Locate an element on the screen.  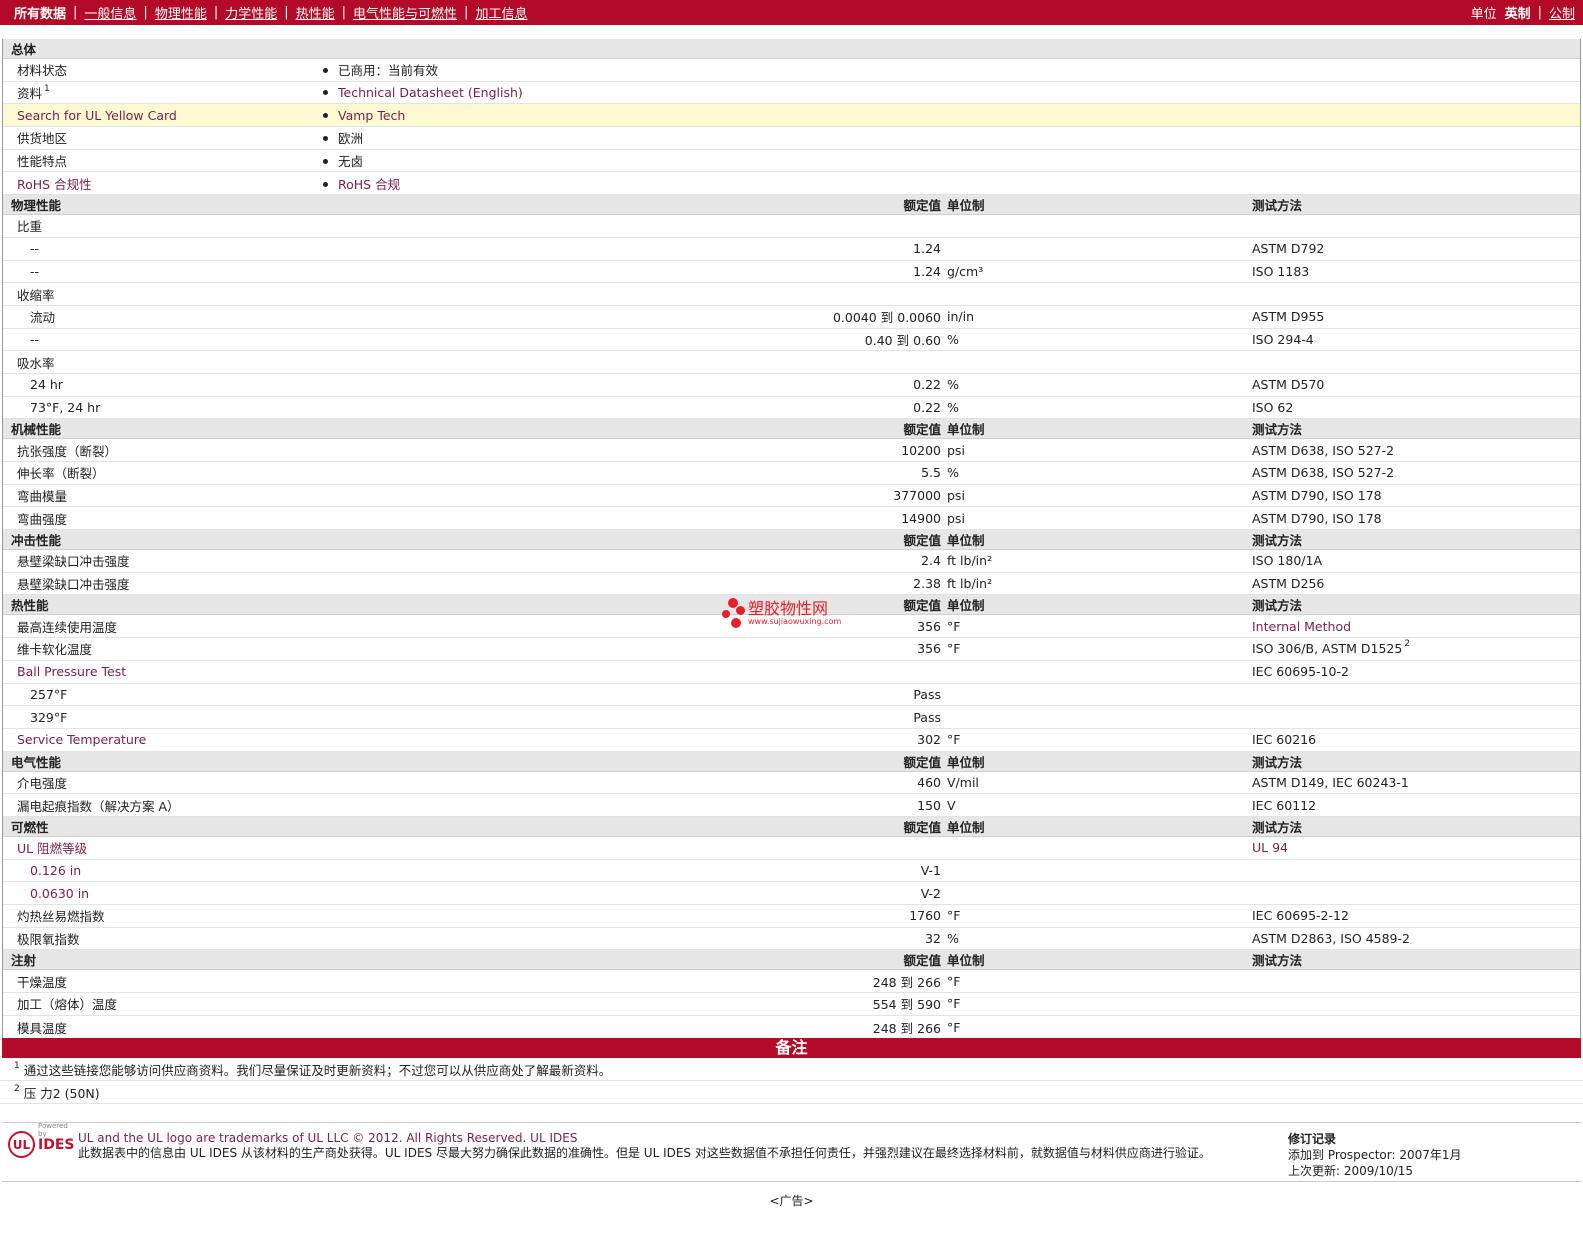
unit-switch: 单位 英制 | 公制 is located at coordinates (1522, 12).